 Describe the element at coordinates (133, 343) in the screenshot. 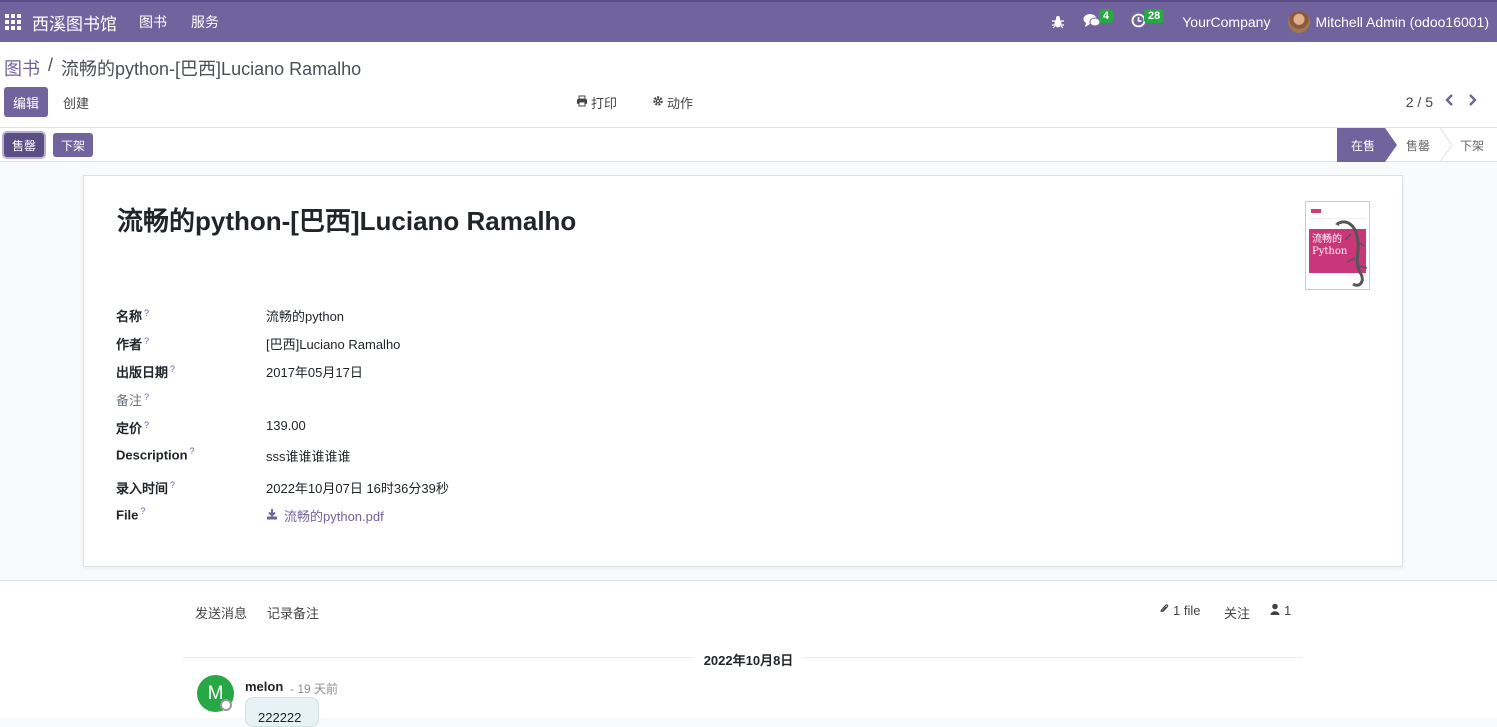

I see `field-label-author: 作者?` at that location.